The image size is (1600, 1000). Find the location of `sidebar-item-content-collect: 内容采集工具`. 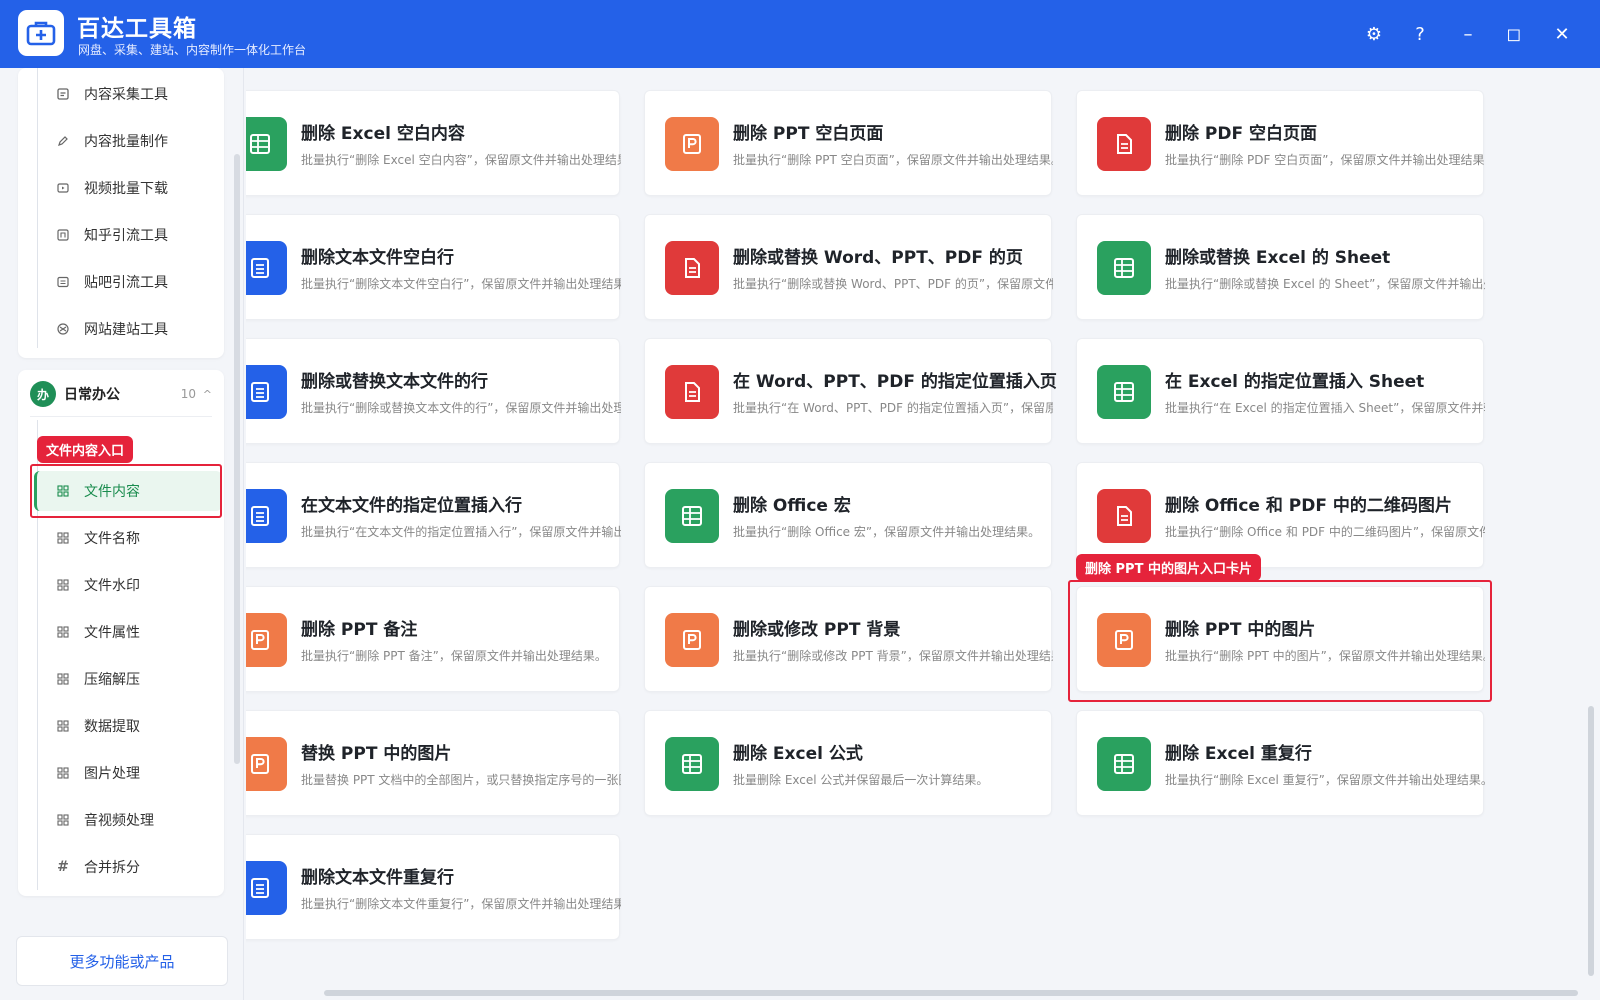

sidebar-item-content-collect: 内容采集工具 is located at coordinates (128, 94).